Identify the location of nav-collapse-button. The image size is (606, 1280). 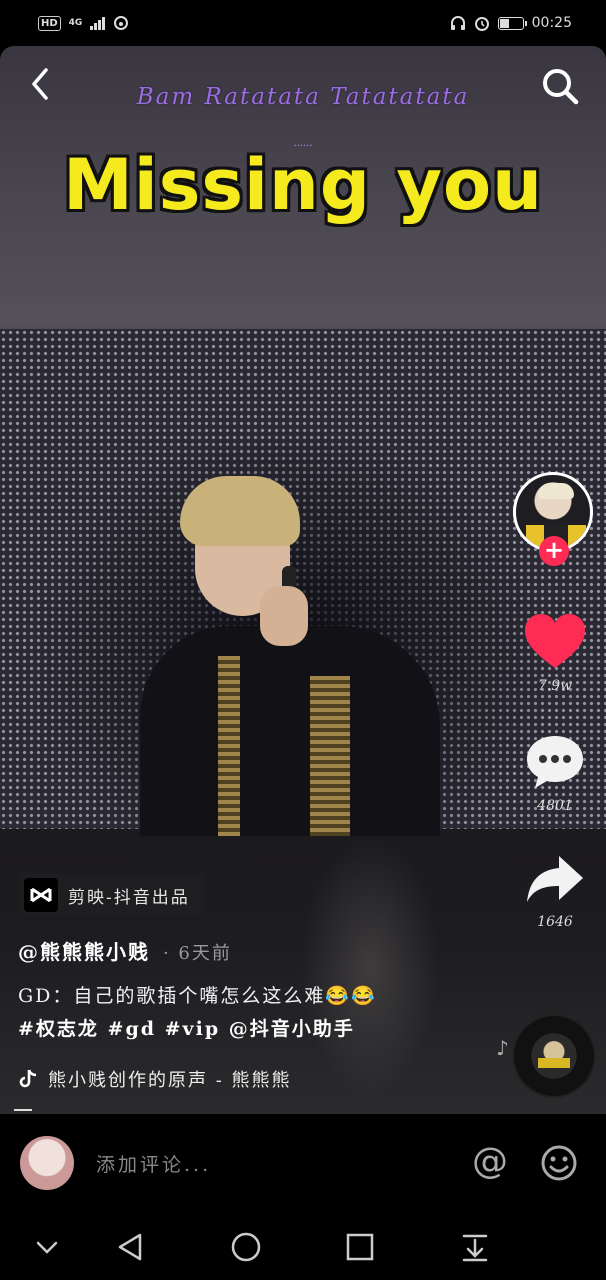
(47, 1247).